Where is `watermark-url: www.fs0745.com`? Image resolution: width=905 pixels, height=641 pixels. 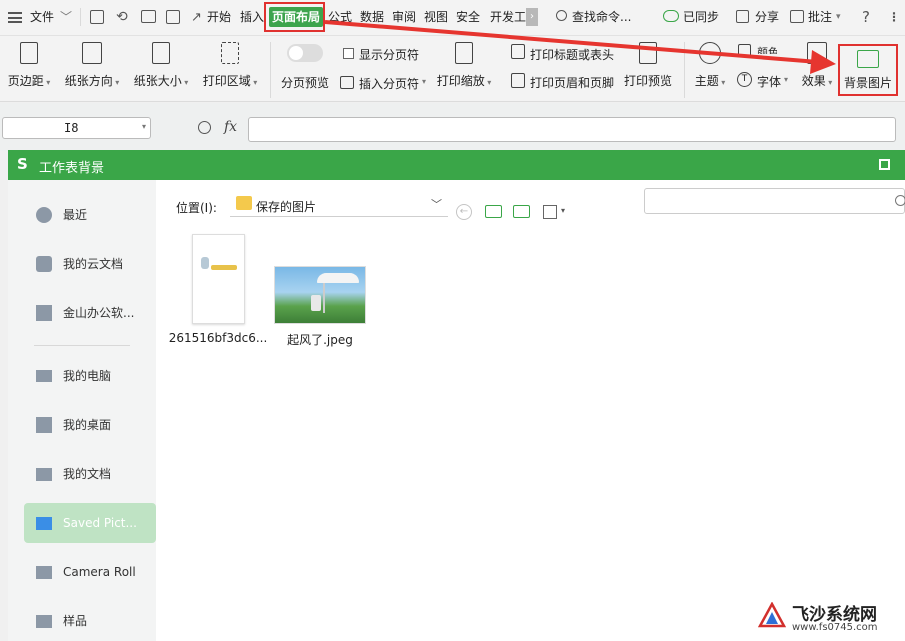 watermark-url: www.fs0745.com is located at coordinates (835, 627).